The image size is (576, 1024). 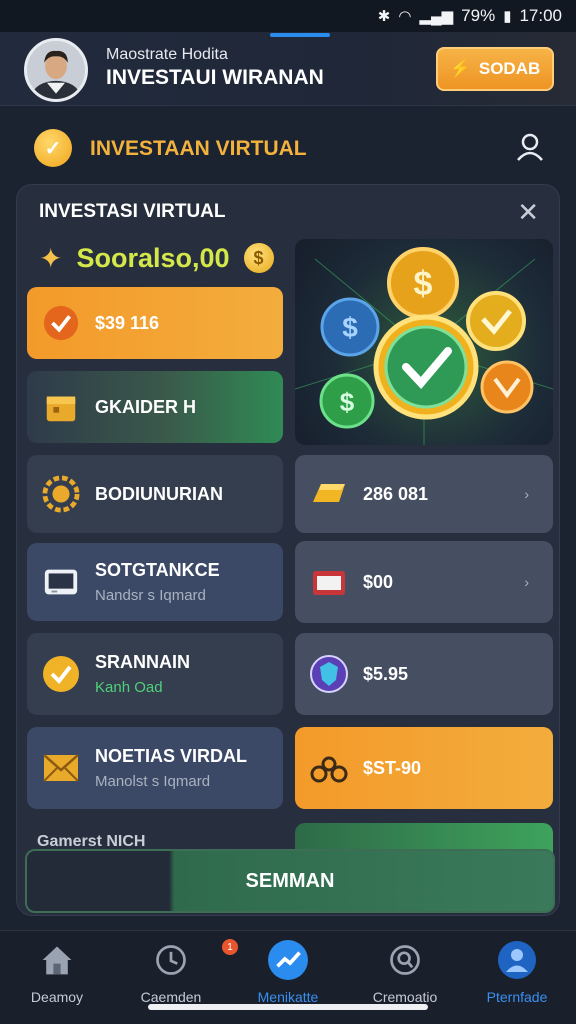 What do you see at coordinates (405, 997) in the screenshot?
I see `nav-label-cremoatio: Cremoatio` at bounding box center [405, 997].